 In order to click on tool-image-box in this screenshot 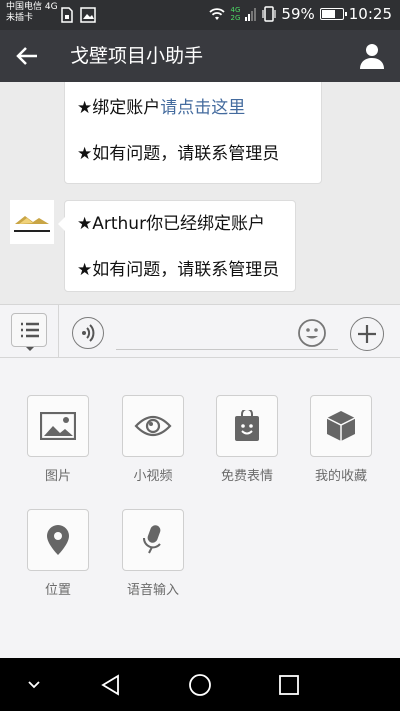, I will do `click(58, 426)`.